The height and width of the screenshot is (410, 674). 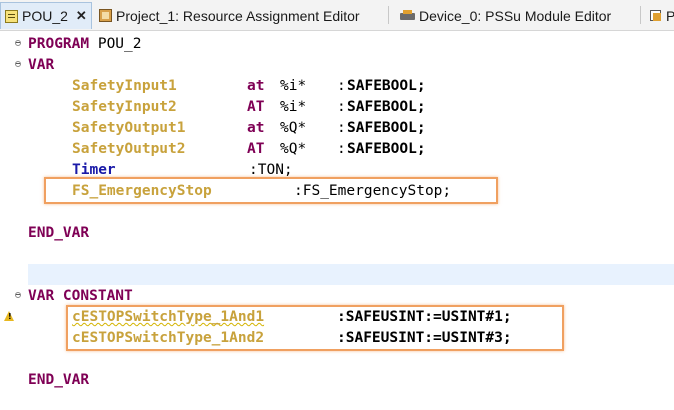 I want to click on tab-overflow: P, so click(x=661, y=15).